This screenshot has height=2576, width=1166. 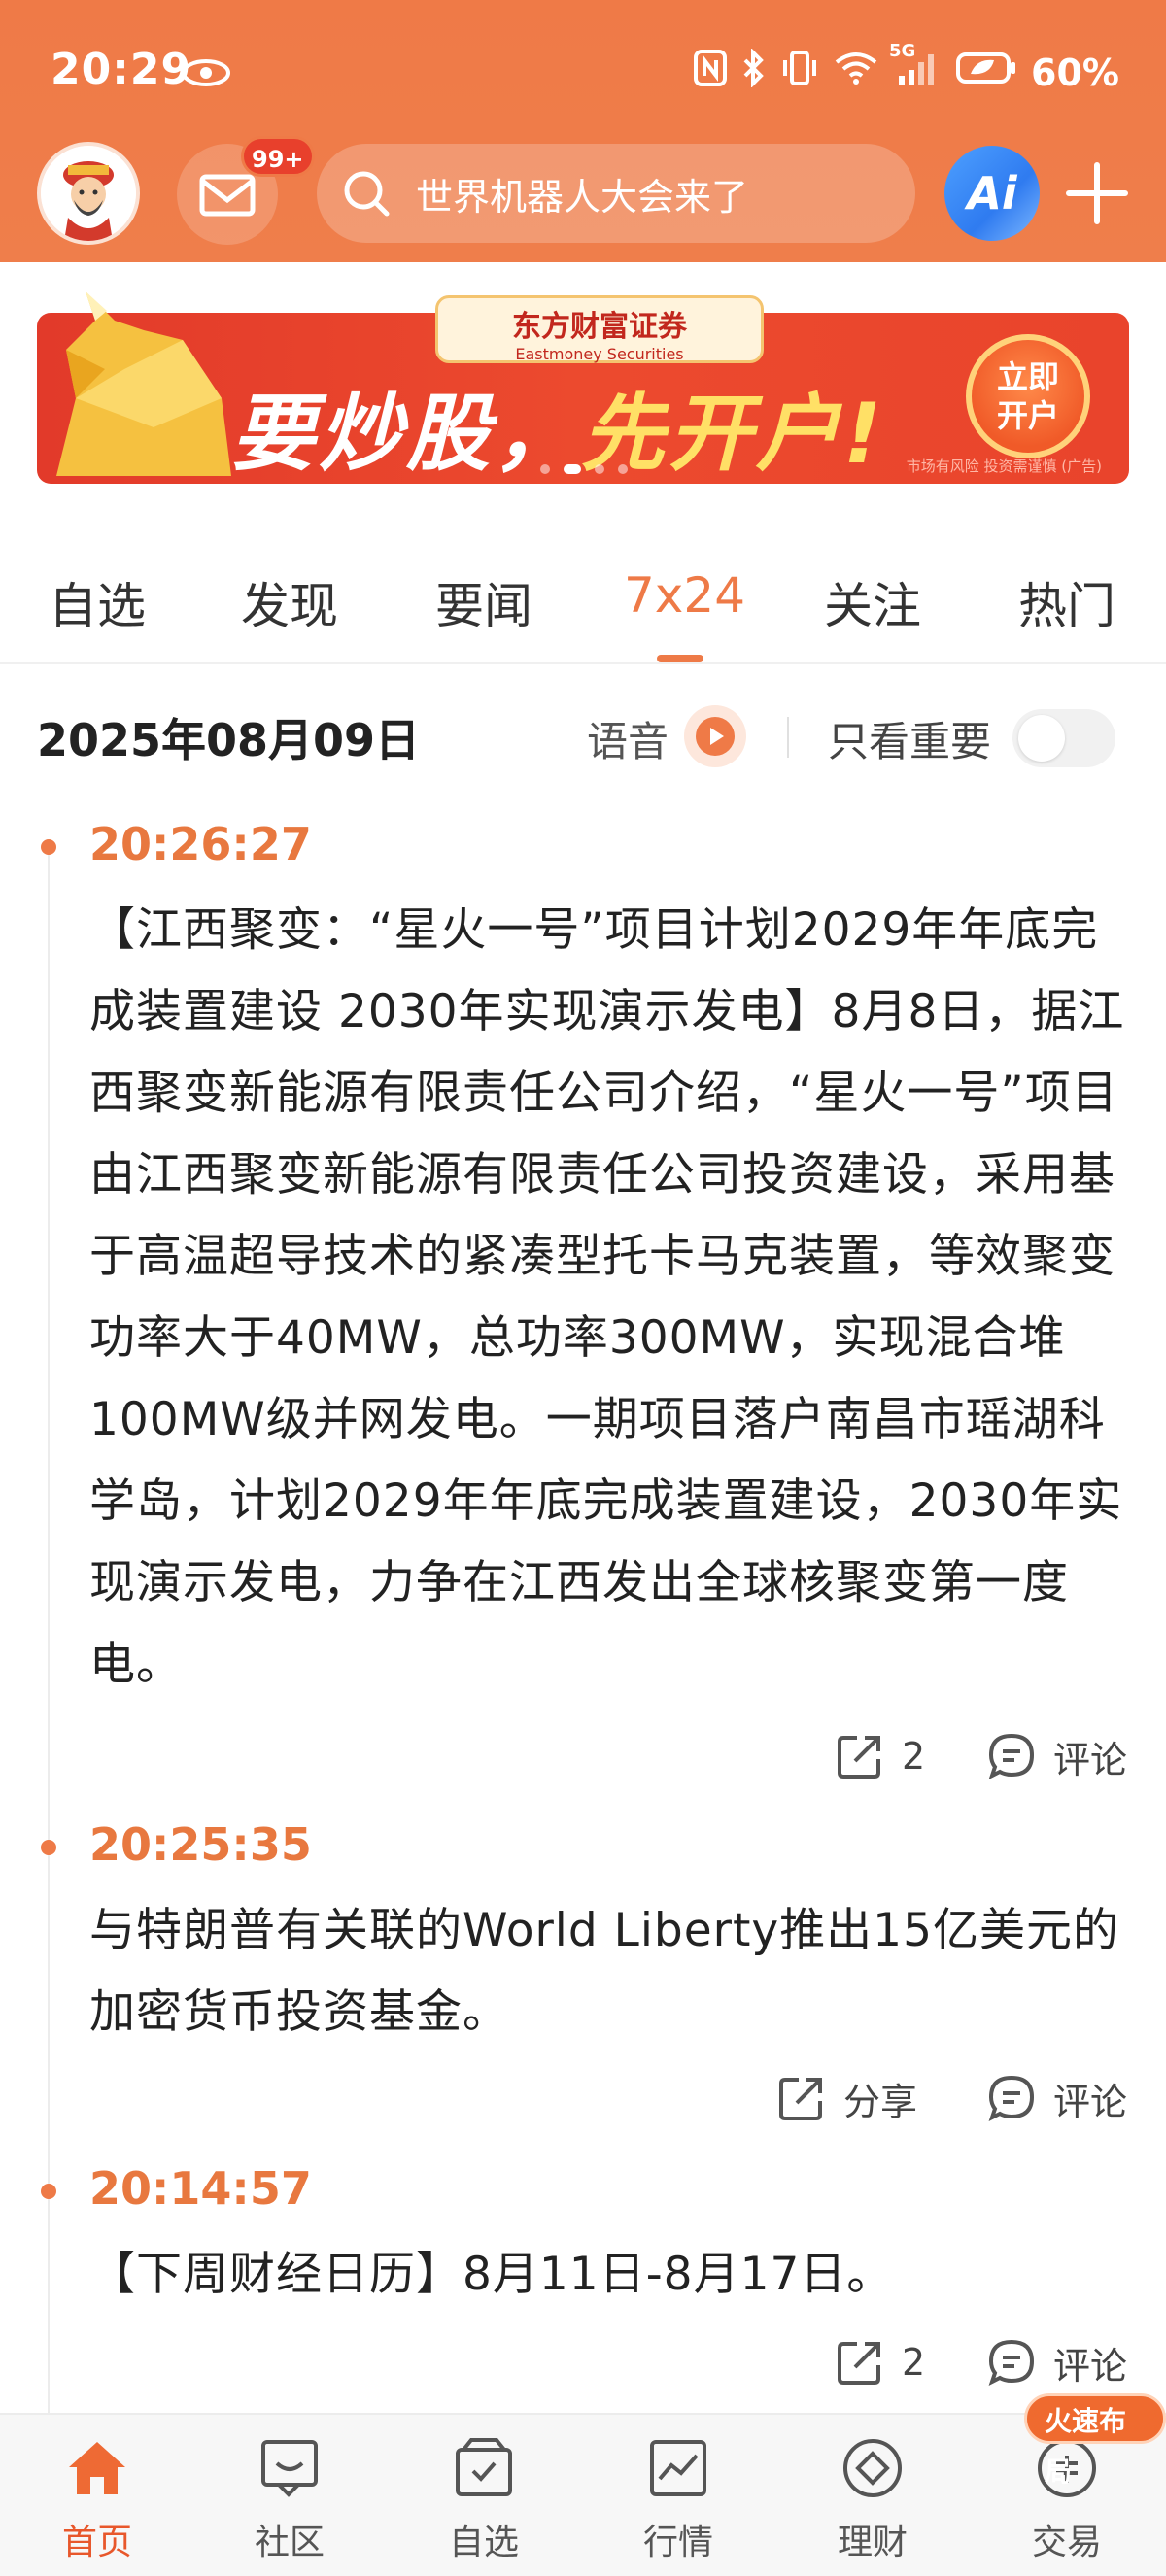 What do you see at coordinates (582, 197) in the screenshot?
I see `search-placeholder: 世界机器人大会来了` at bounding box center [582, 197].